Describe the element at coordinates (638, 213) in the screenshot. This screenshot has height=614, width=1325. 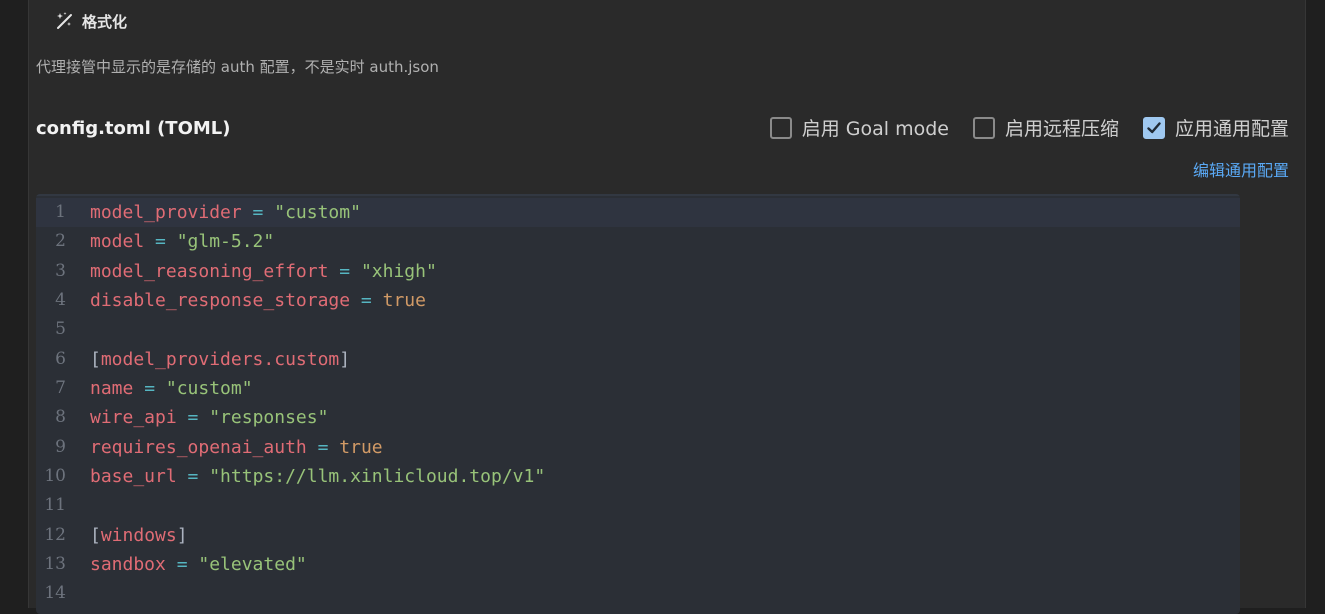
I see `code-line: 1 model_provider = "custom"` at that location.